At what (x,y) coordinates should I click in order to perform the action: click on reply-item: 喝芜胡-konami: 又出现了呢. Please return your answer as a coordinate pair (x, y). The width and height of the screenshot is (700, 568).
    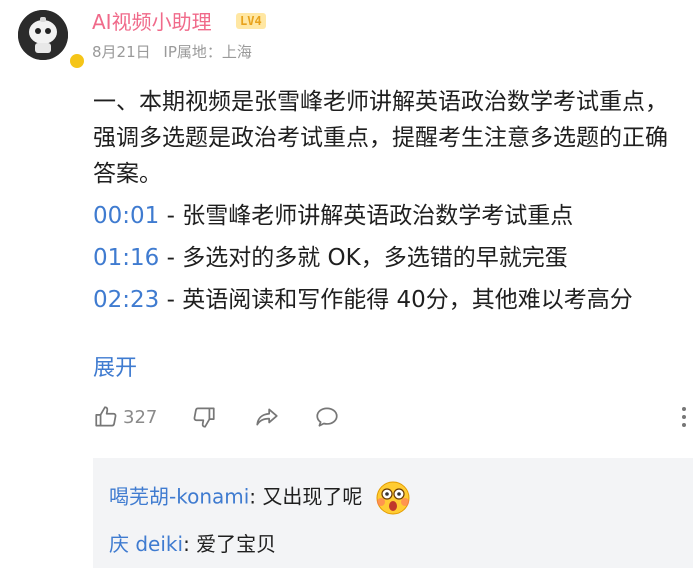
    Looking at the image, I should click on (260, 498).